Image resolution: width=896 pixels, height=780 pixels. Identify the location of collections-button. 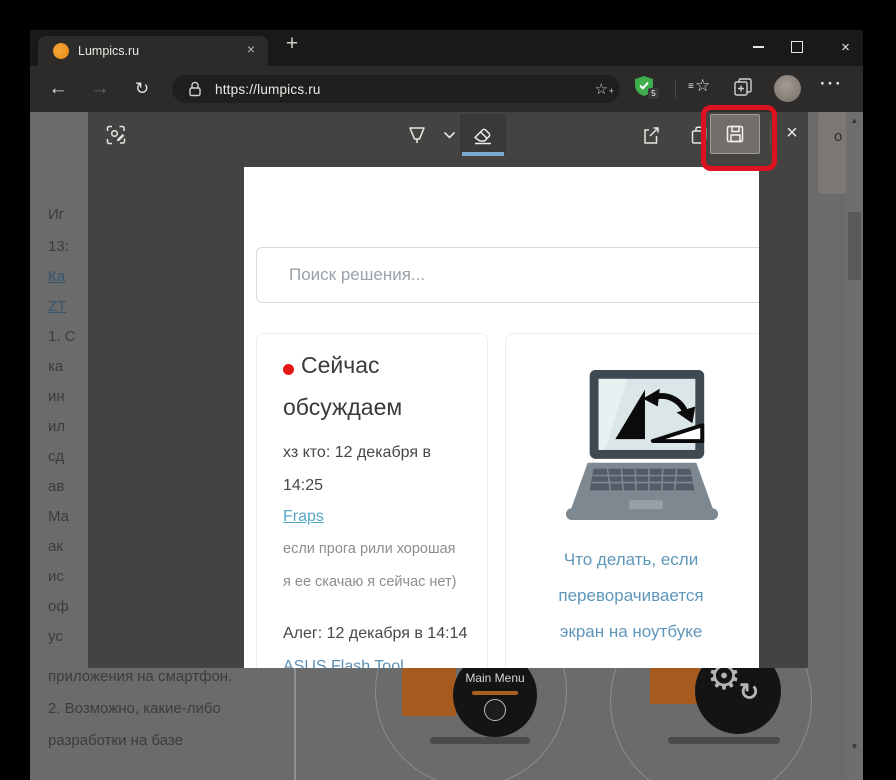
(744, 88).